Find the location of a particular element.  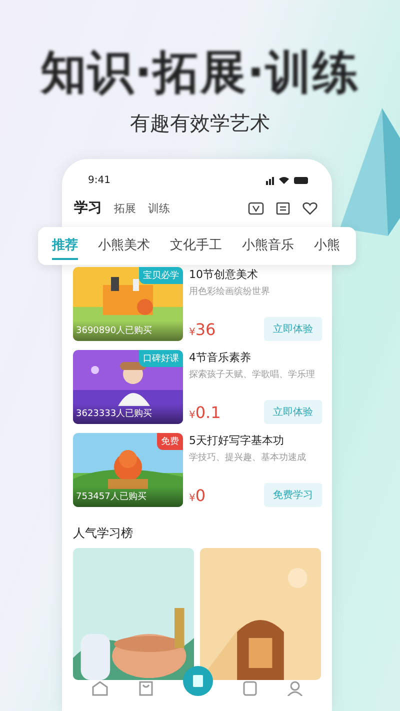

course-price: ¥36 is located at coordinates (202, 329).